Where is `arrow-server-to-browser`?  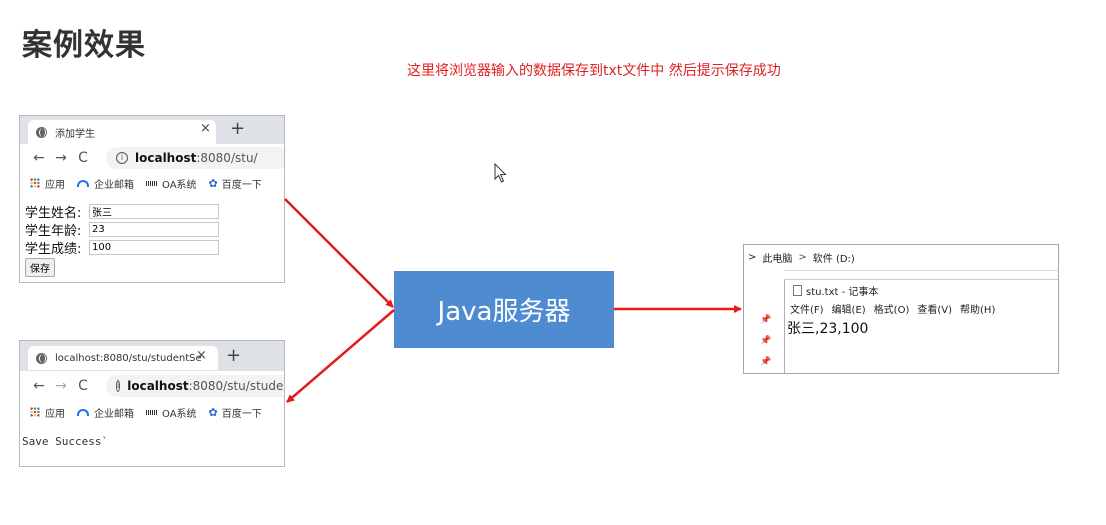 arrow-server-to-browser is located at coordinates (340, 356).